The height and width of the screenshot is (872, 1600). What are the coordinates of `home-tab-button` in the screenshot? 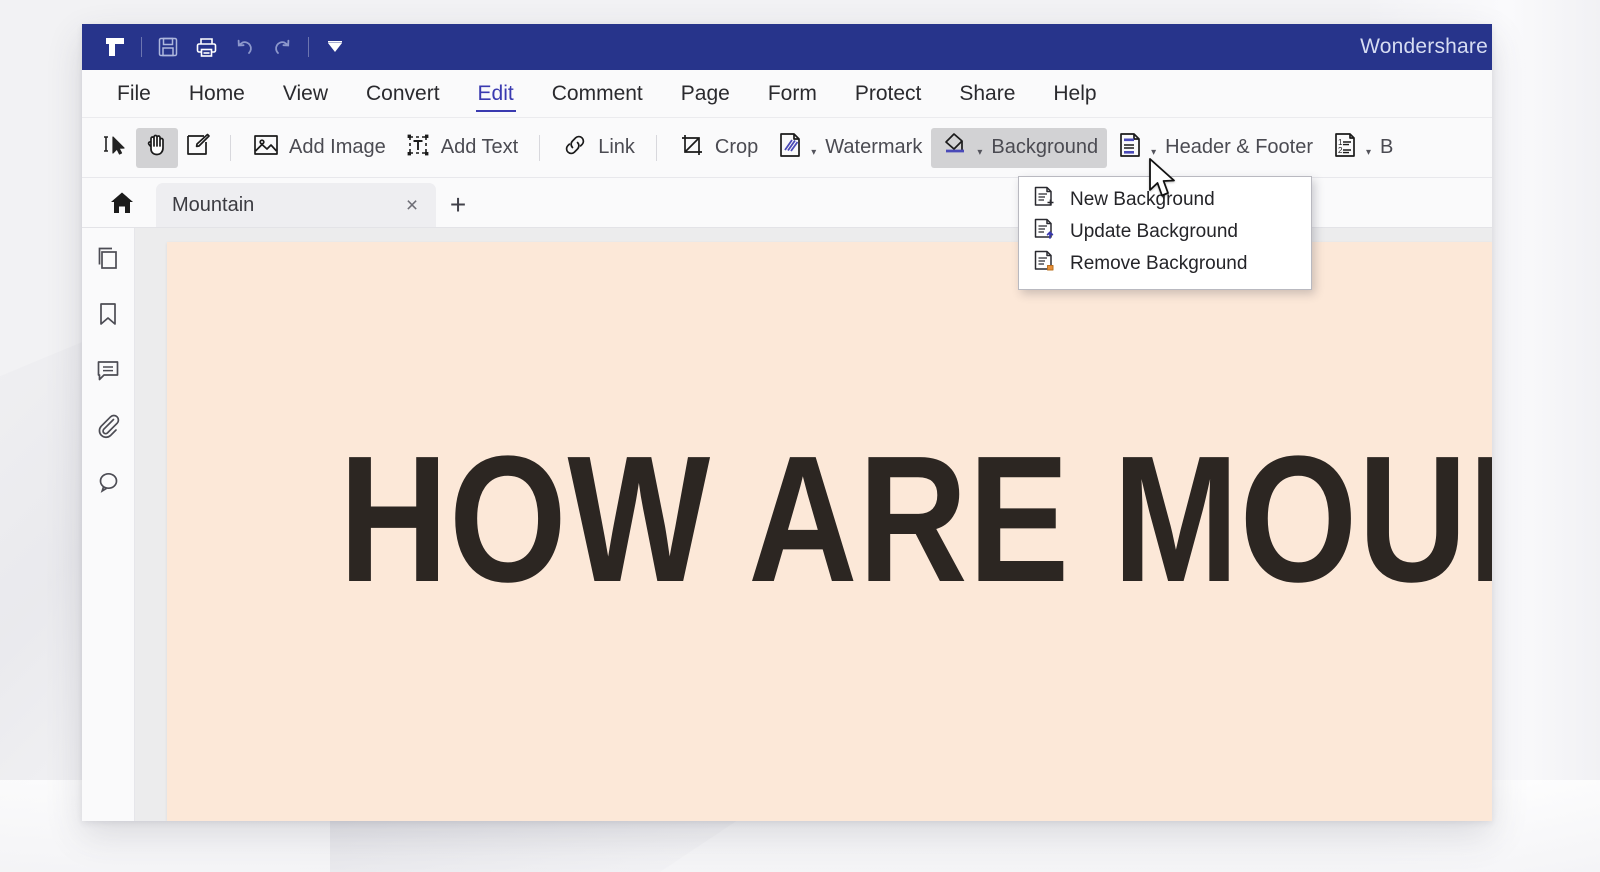 It's located at (122, 205).